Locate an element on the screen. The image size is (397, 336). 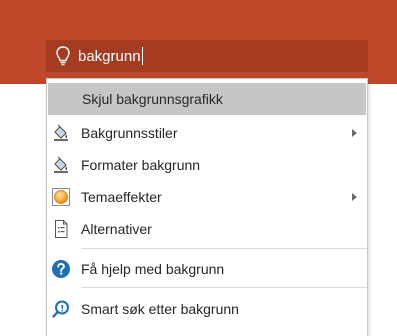
menu-item-options: Alternativer is located at coordinates (207, 229).